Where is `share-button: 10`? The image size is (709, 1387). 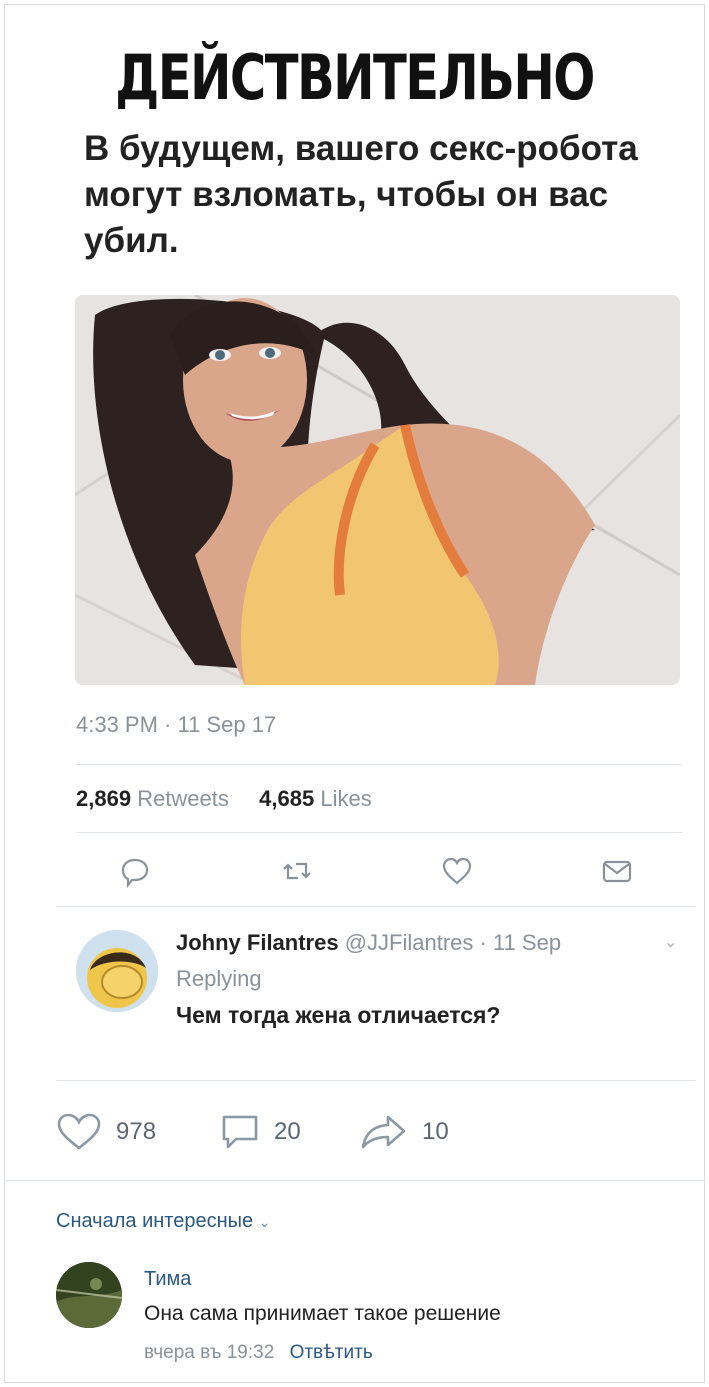 share-button: 10 is located at coordinates (404, 1132).